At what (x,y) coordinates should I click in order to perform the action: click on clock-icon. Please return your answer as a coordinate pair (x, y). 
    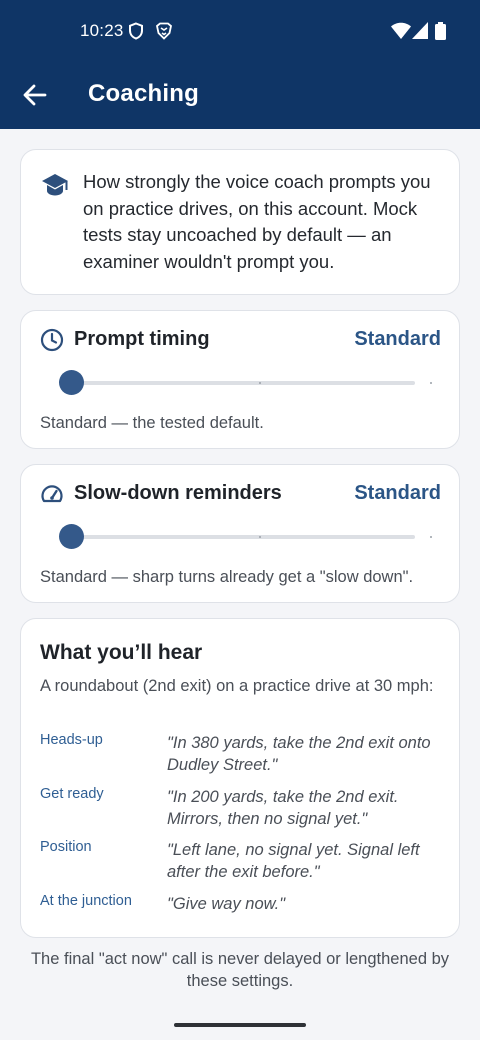
    Looking at the image, I should click on (52, 342).